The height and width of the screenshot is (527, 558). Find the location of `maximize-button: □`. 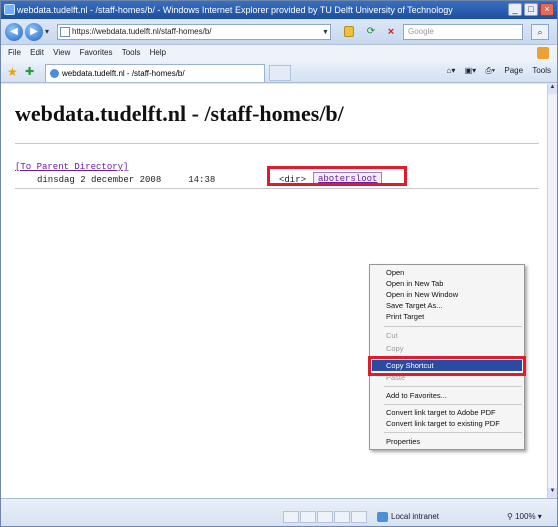

maximize-button: □ is located at coordinates (531, 9).